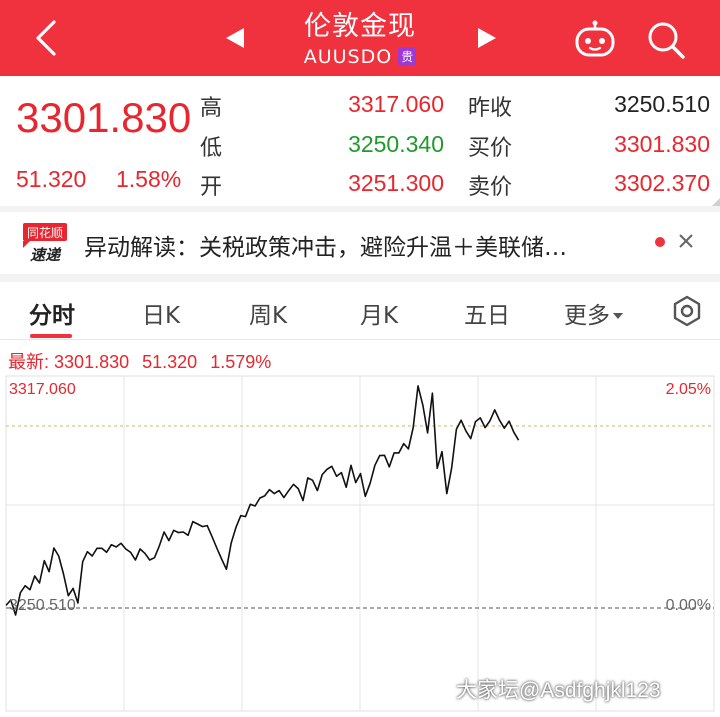 The width and height of the screenshot is (720, 717). Describe the element at coordinates (149, 179) in the screenshot. I see `price-change-percent: 1.58%` at that location.